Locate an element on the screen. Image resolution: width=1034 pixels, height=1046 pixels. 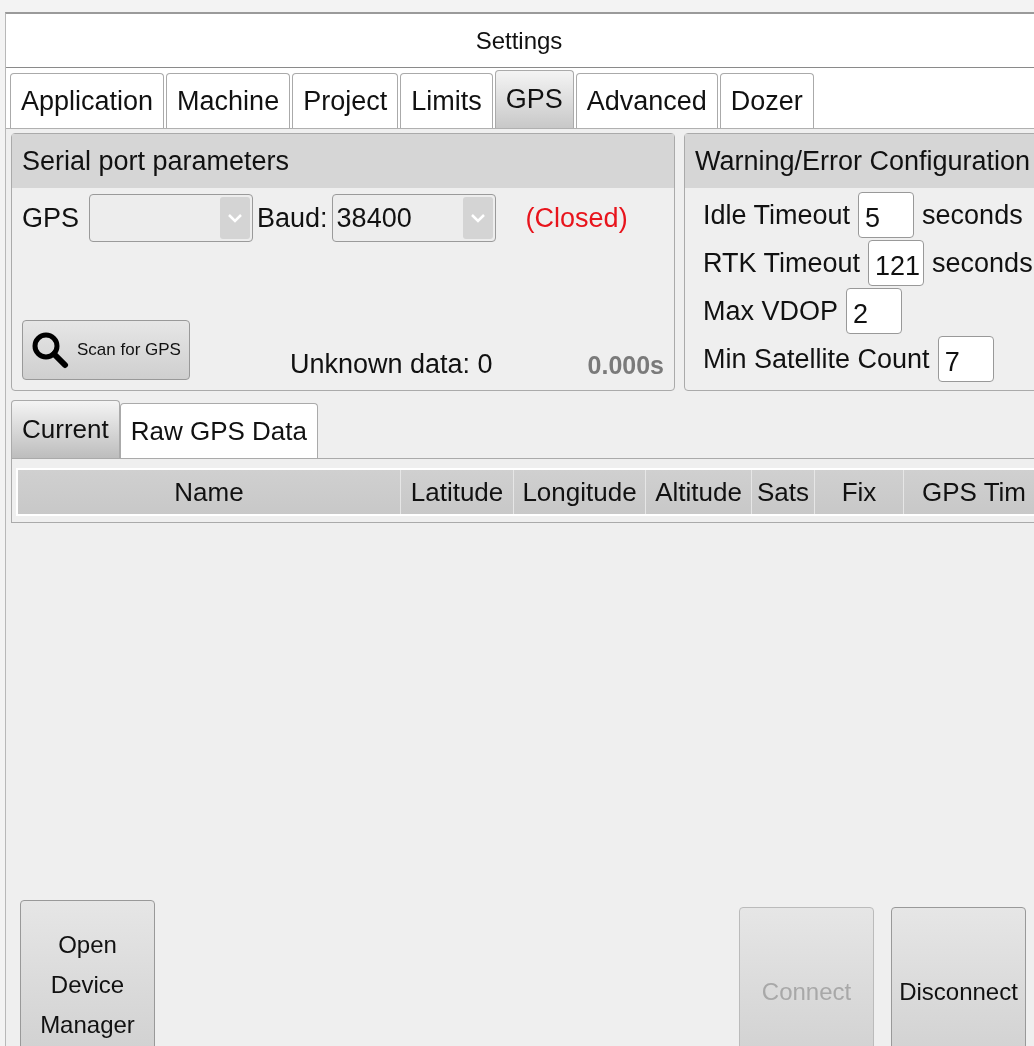
column-header: Name is located at coordinates (209, 492).